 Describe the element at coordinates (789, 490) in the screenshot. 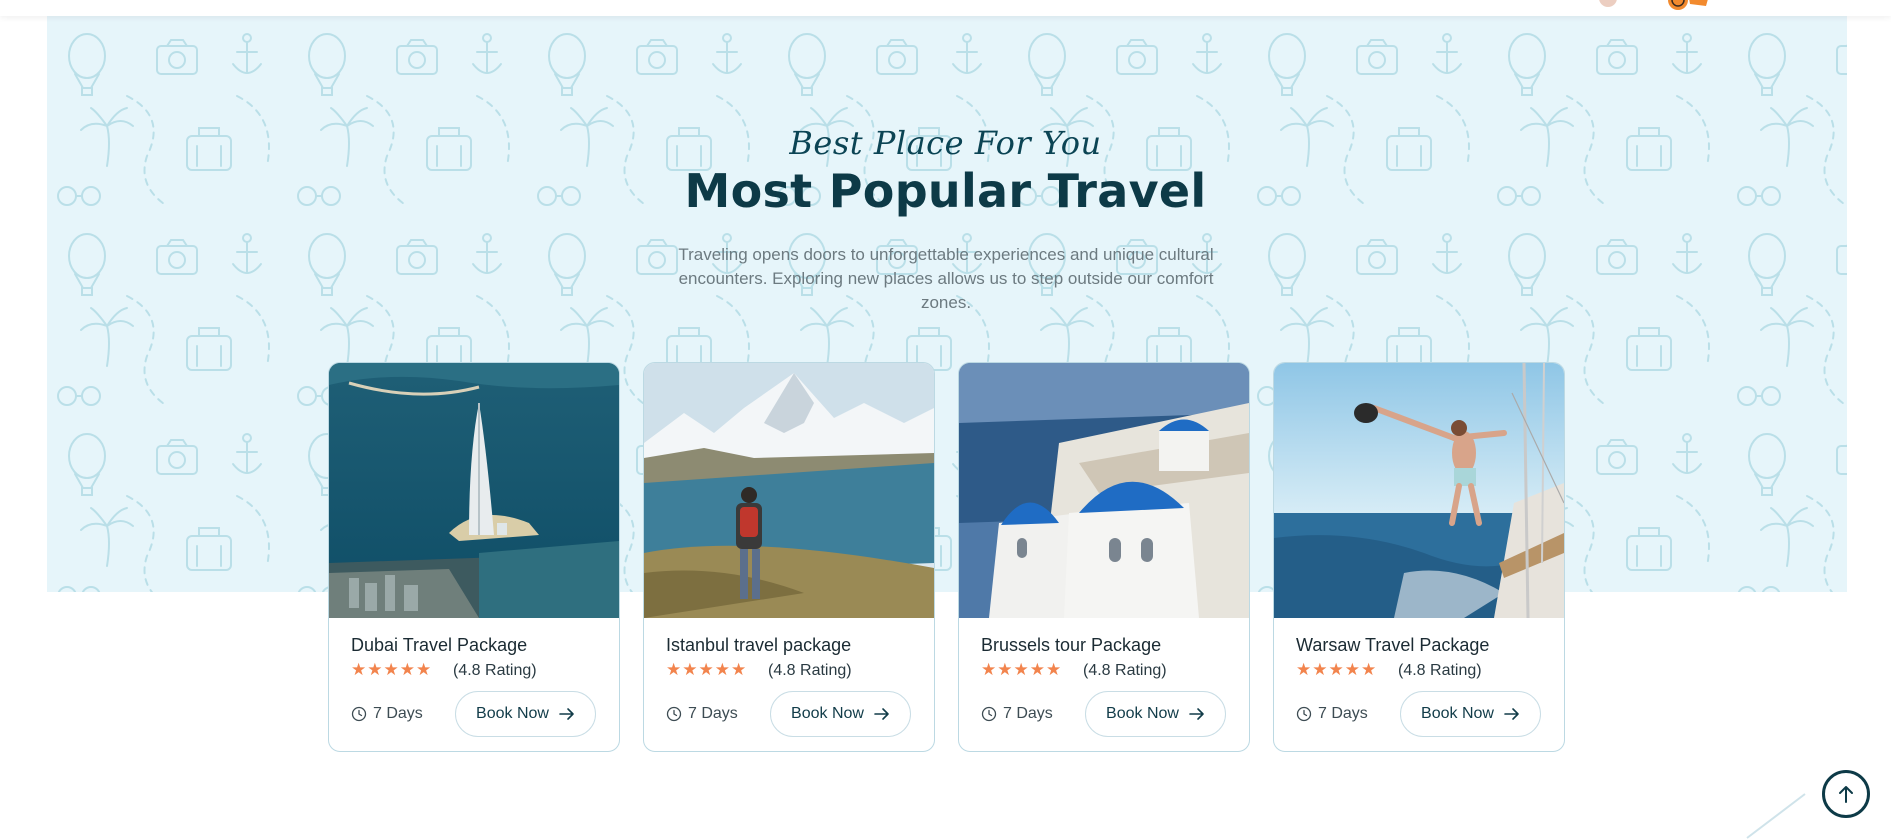

I see `mountain-lake-hiker-image` at that location.